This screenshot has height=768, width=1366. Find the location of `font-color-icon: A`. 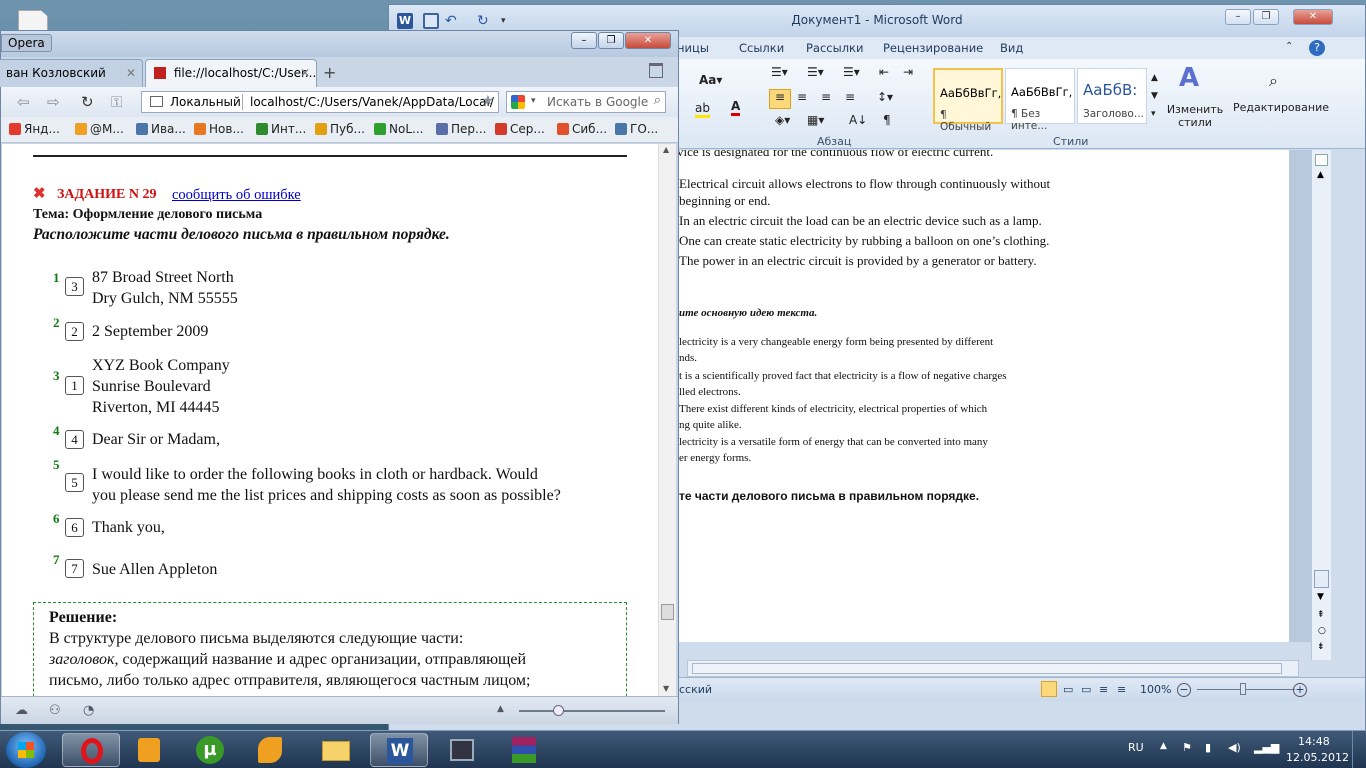

font-color-icon: A is located at coordinates (736, 107).